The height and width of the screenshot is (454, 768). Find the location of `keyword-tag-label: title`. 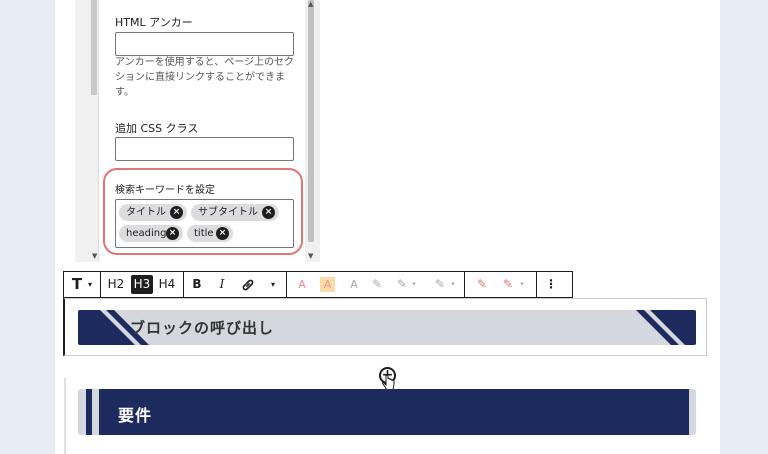

keyword-tag-label: title is located at coordinates (204, 233).